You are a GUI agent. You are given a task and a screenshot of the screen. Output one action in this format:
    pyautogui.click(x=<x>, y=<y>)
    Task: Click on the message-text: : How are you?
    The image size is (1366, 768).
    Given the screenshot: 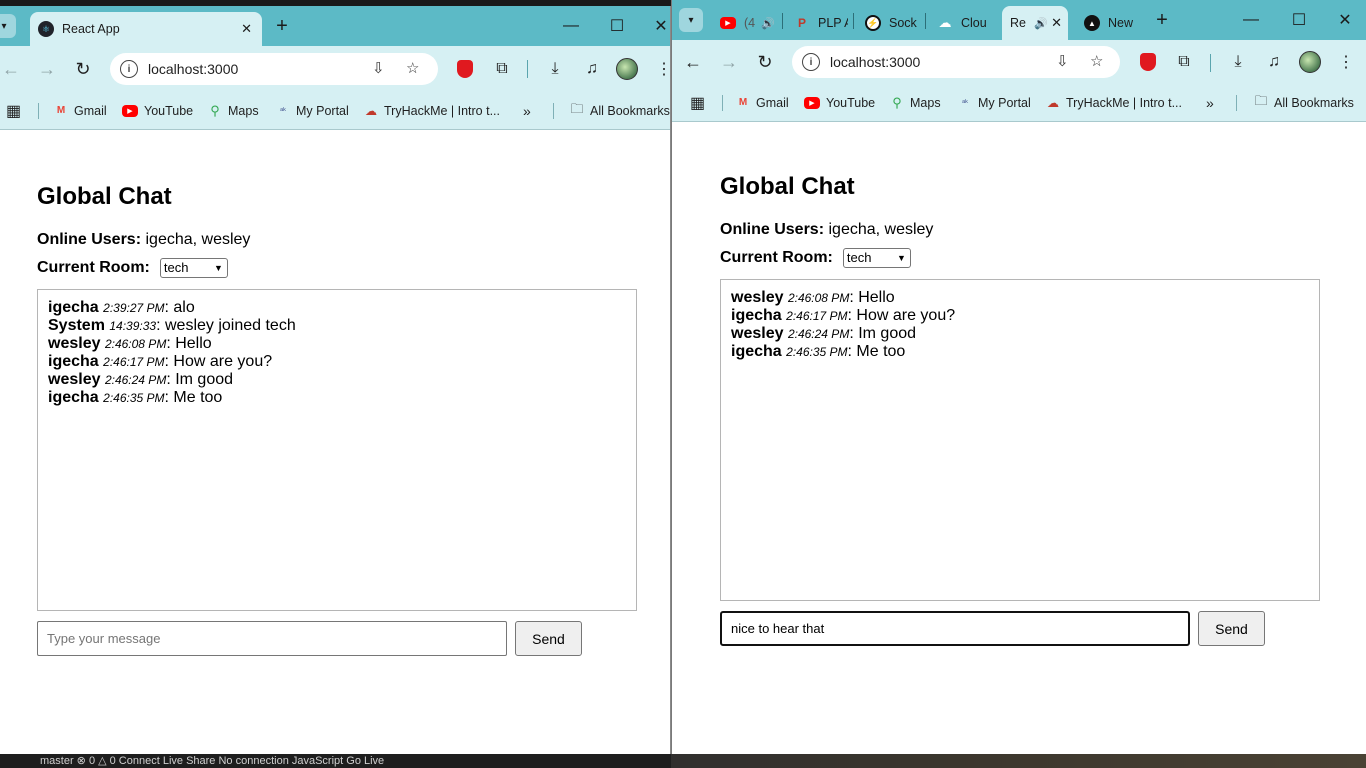 What is the action you would take?
    pyautogui.click(x=901, y=315)
    